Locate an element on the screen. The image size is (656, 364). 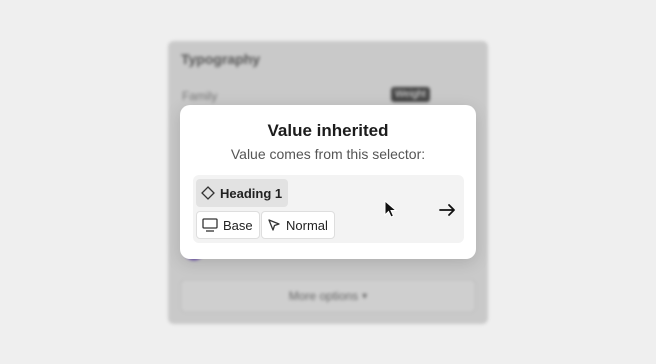
monitor-icon is located at coordinates (210, 225).